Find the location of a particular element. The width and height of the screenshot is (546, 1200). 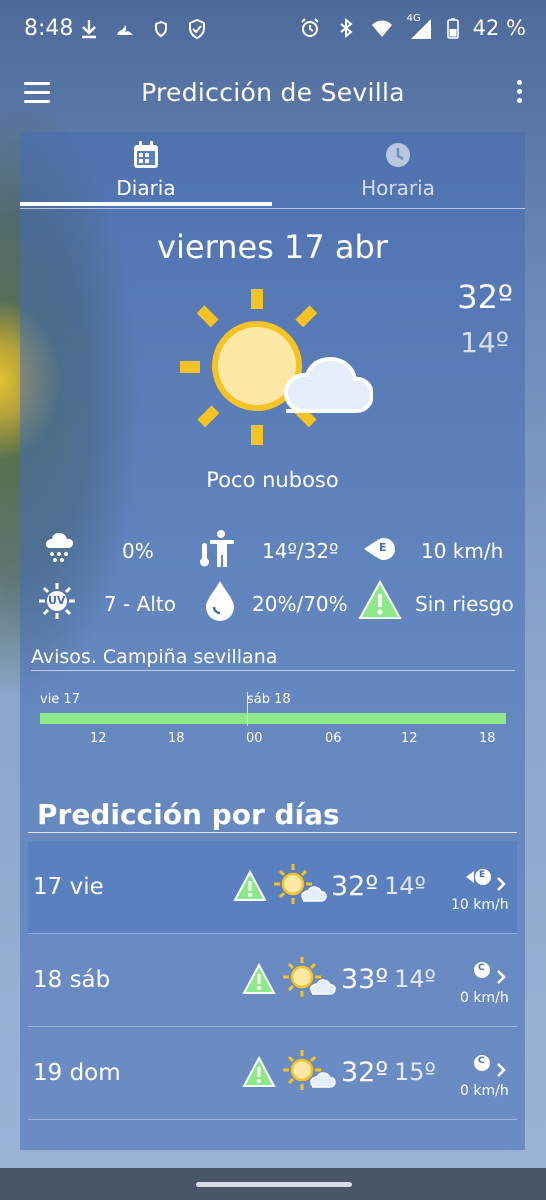

day-name: 18 sáb is located at coordinates (72, 980).